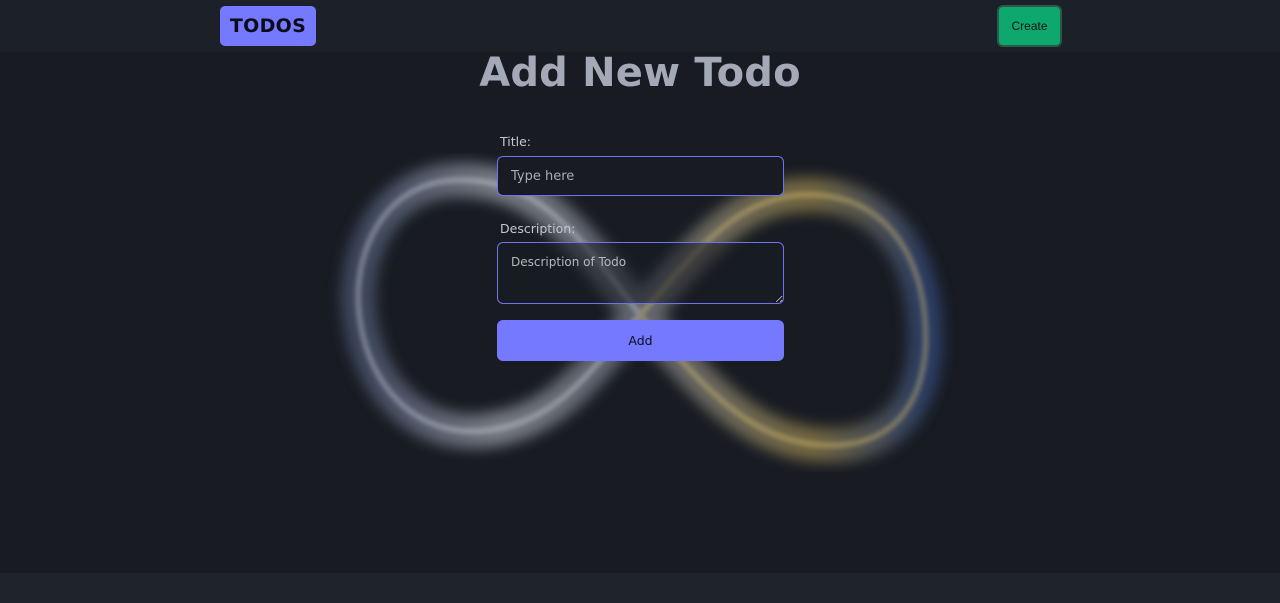 Image resolution: width=1280 pixels, height=603 pixels. What do you see at coordinates (640, 26) in the screenshot?
I see `navbar: TODOS Create` at bounding box center [640, 26].